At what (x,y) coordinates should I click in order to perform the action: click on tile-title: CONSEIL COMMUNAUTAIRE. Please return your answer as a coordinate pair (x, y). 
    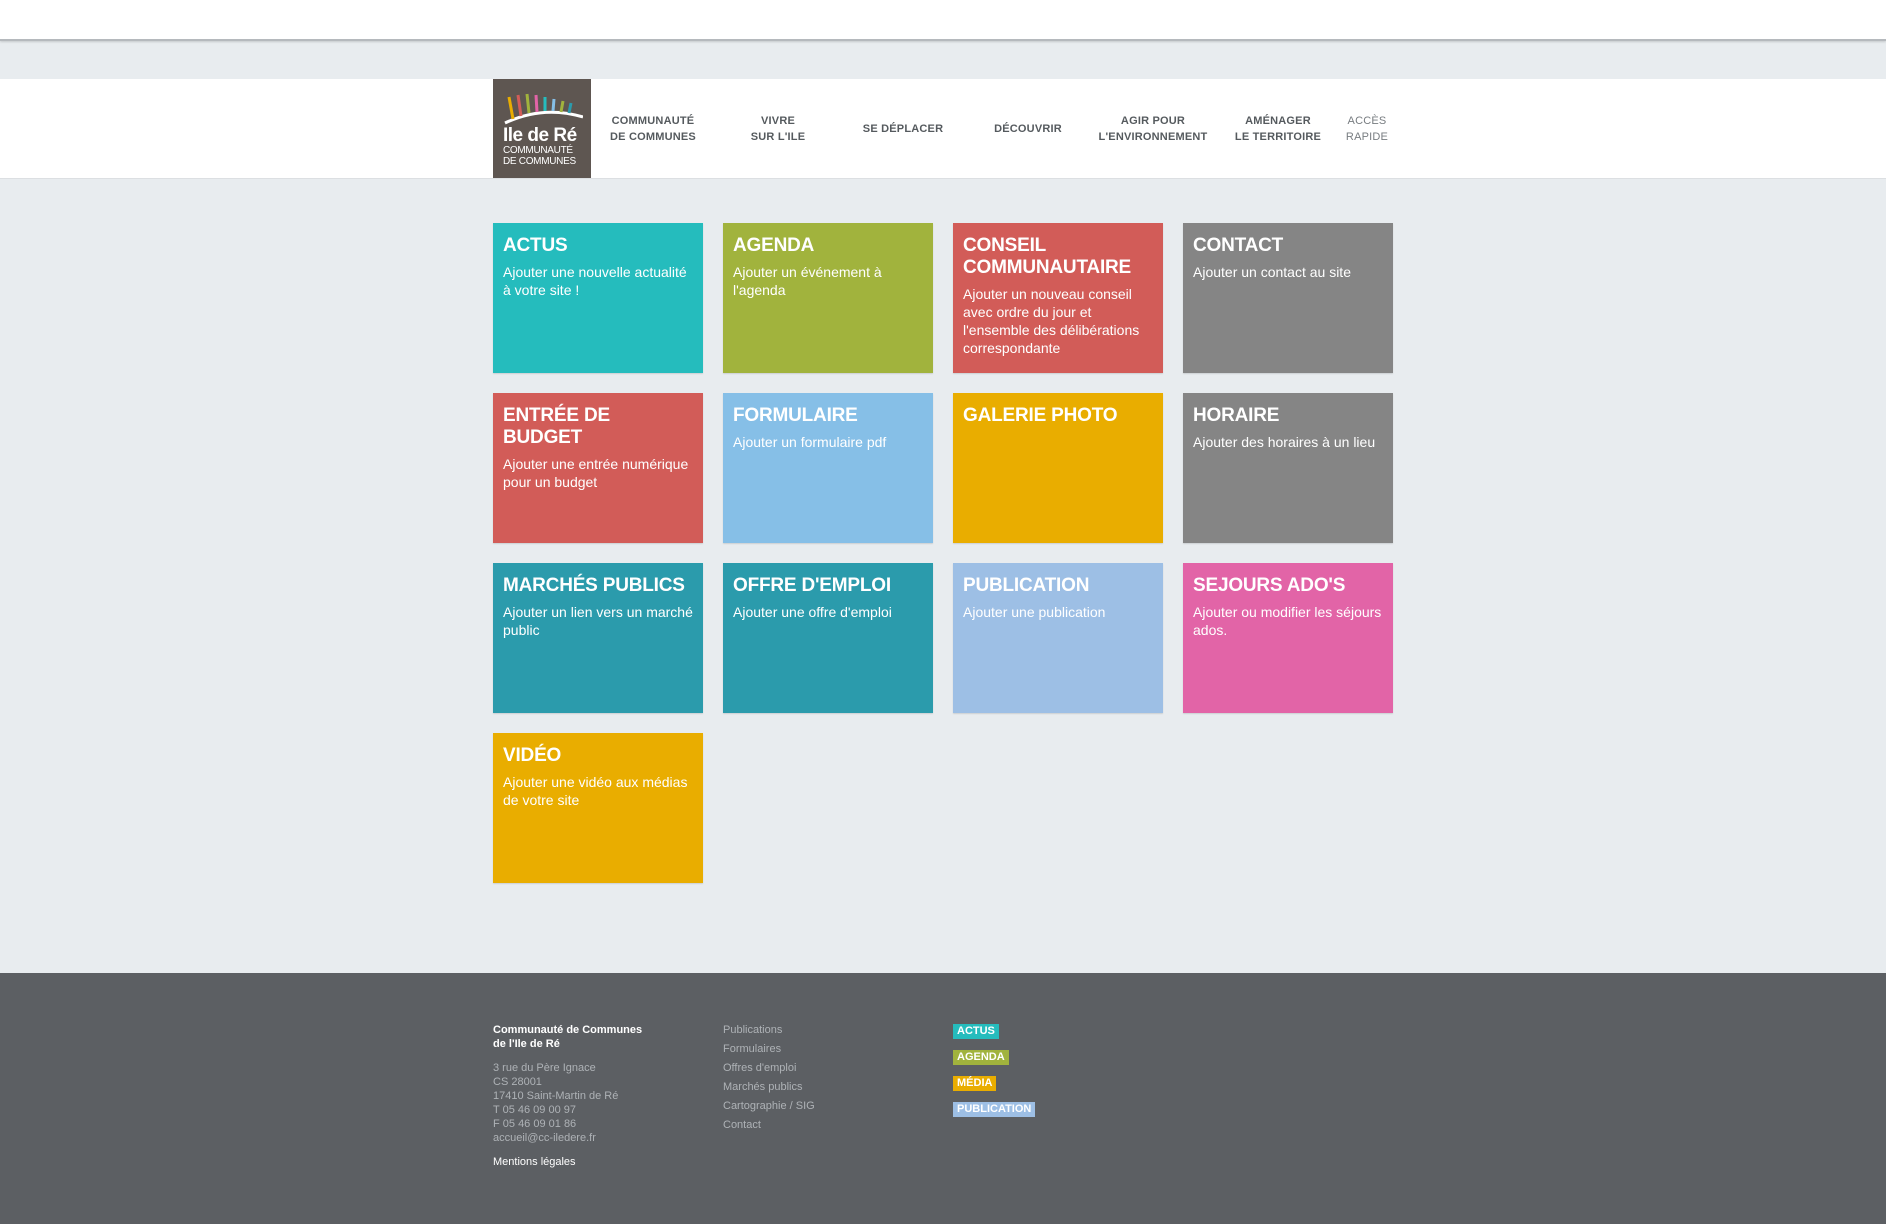
    Looking at the image, I should click on (1047, 256).